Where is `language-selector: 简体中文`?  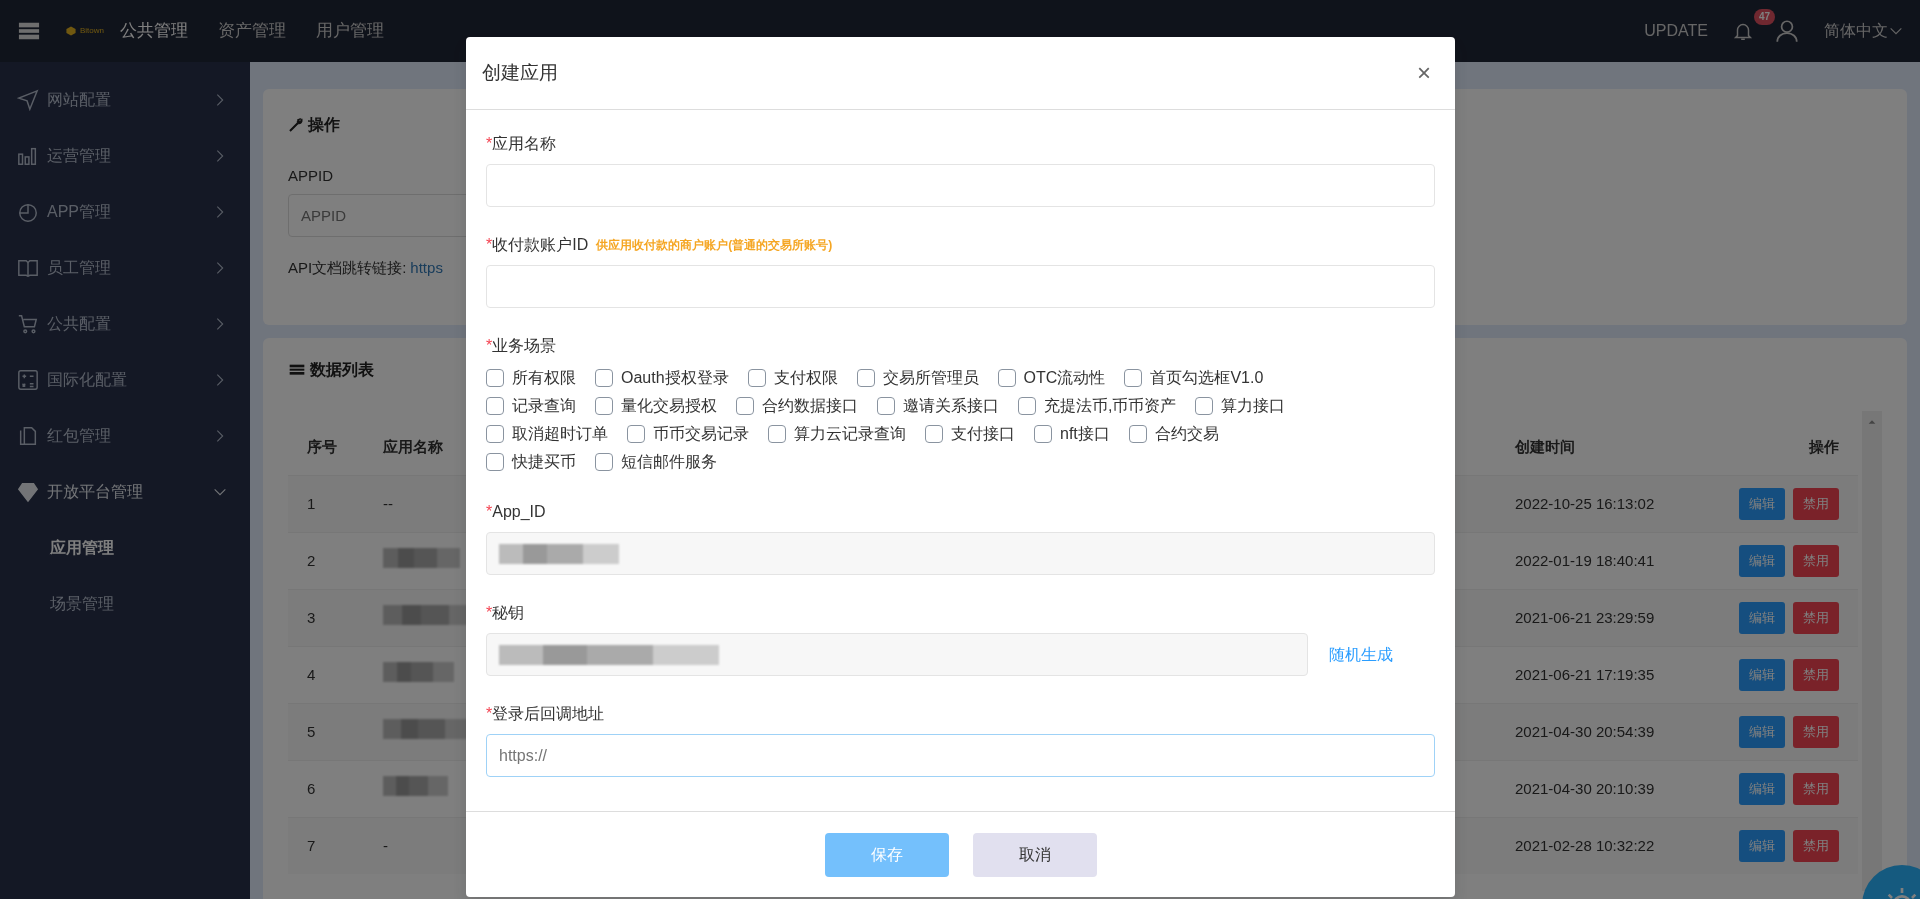
language-selector: 简体中文 is located at coordinates (1856, 31).